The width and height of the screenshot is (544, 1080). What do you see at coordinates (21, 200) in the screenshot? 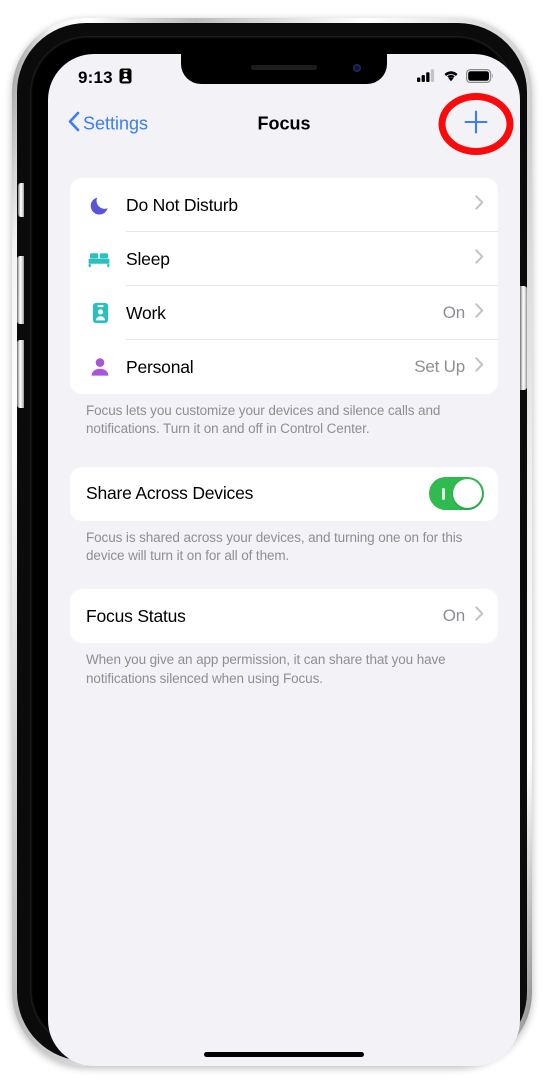
I see `mute-switch-button` at bounding box center [21, 200].